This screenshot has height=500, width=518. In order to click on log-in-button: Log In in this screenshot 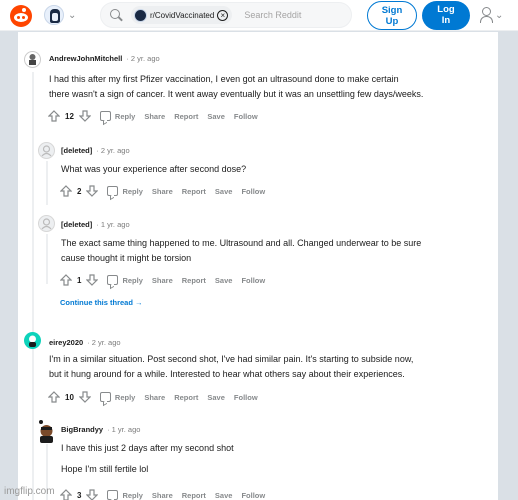, I will do `click(446, 15)`.